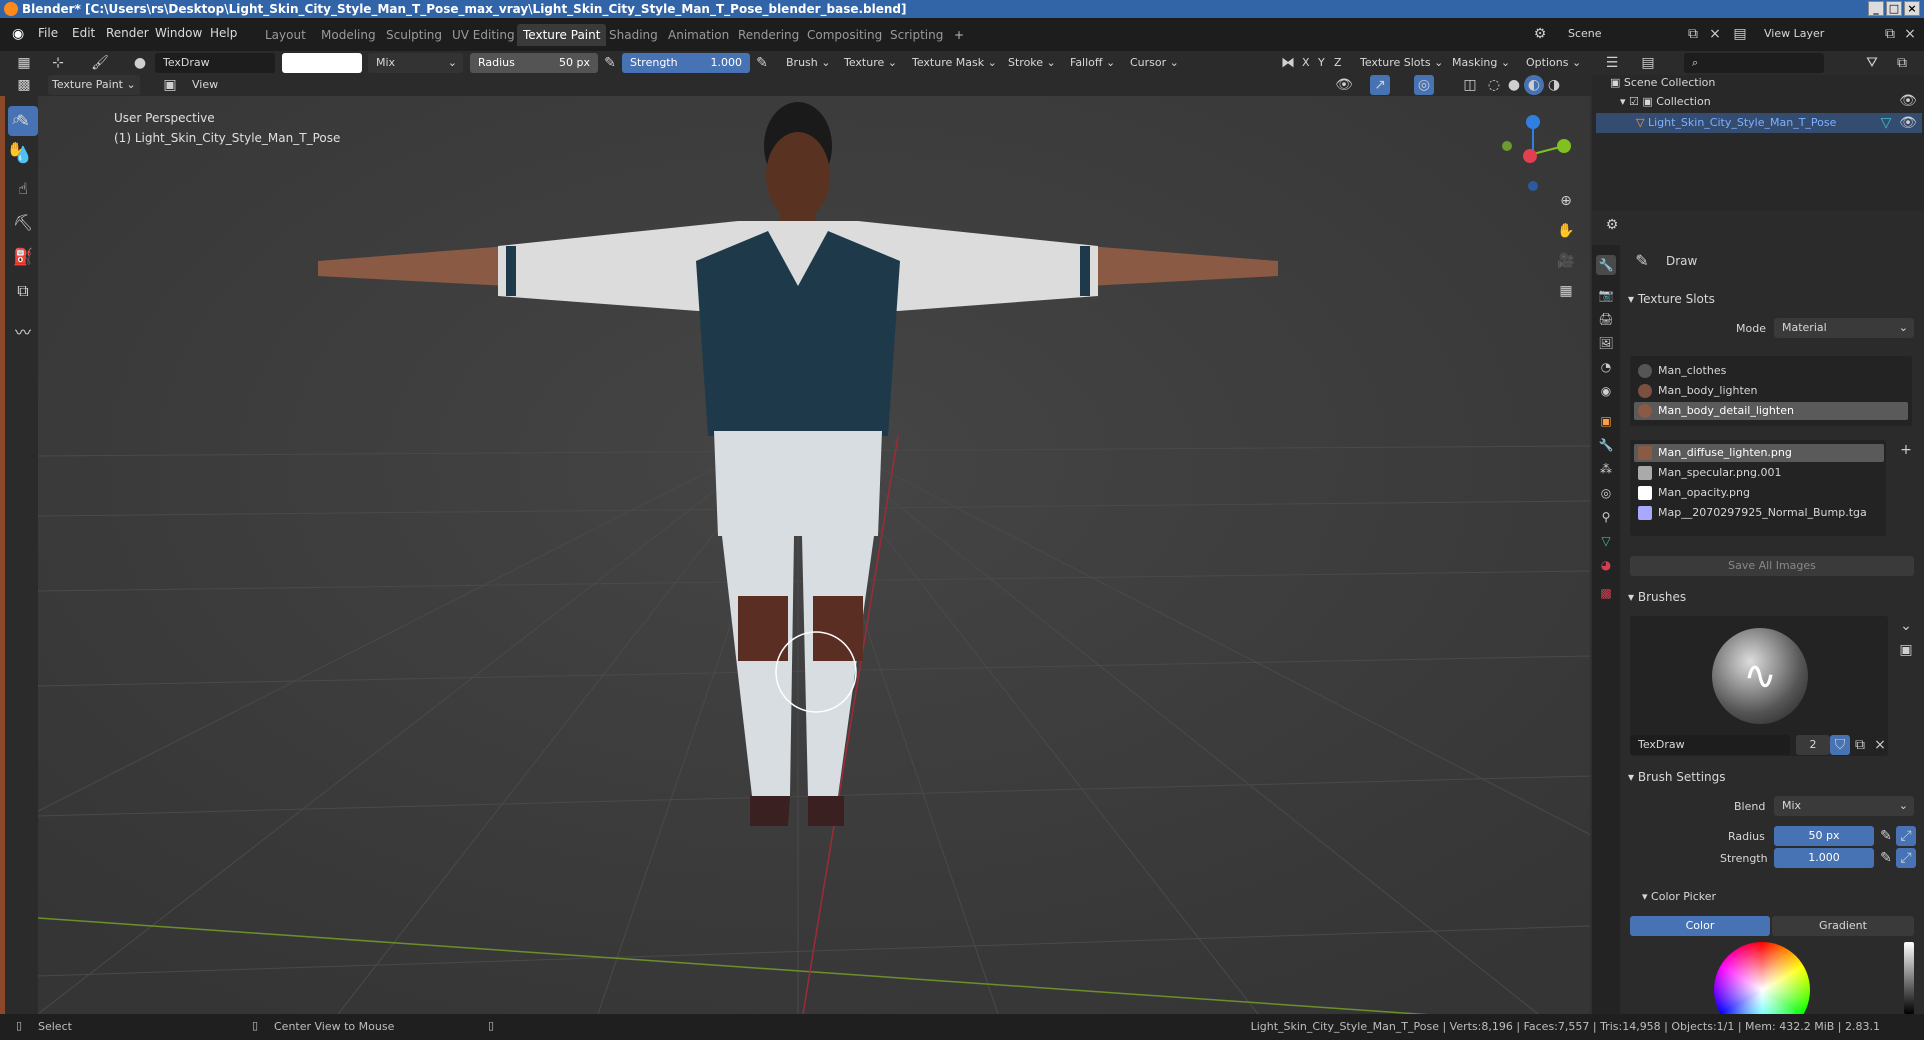  Describe the element at coordinates (1288, 63) in the screenshot. I see `symmetry-icon: ⧓` at that location.